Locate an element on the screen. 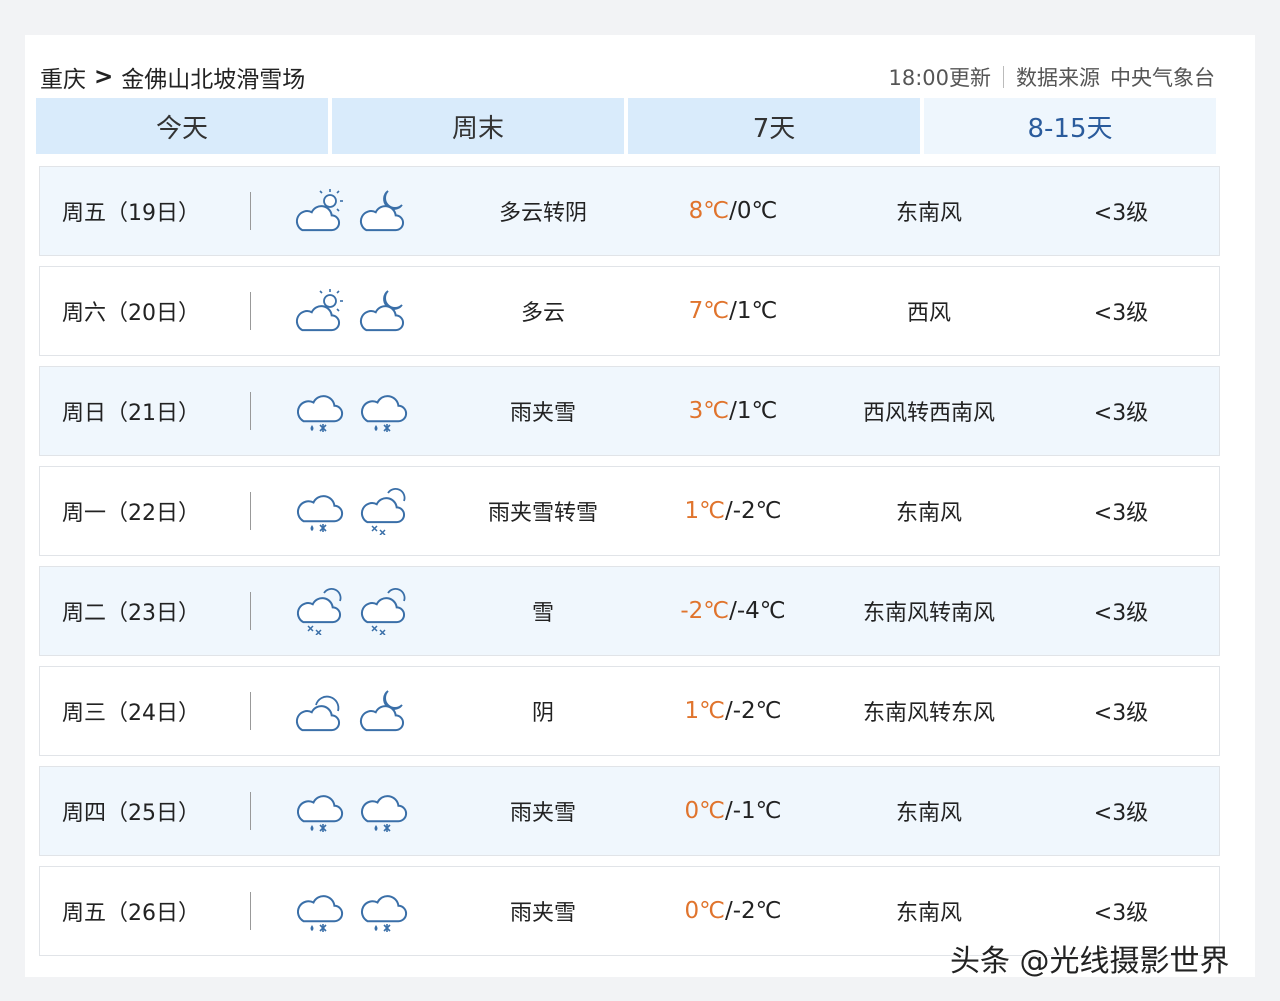  temperature: 7℃/1℃ is located at coordinates (733, 311).